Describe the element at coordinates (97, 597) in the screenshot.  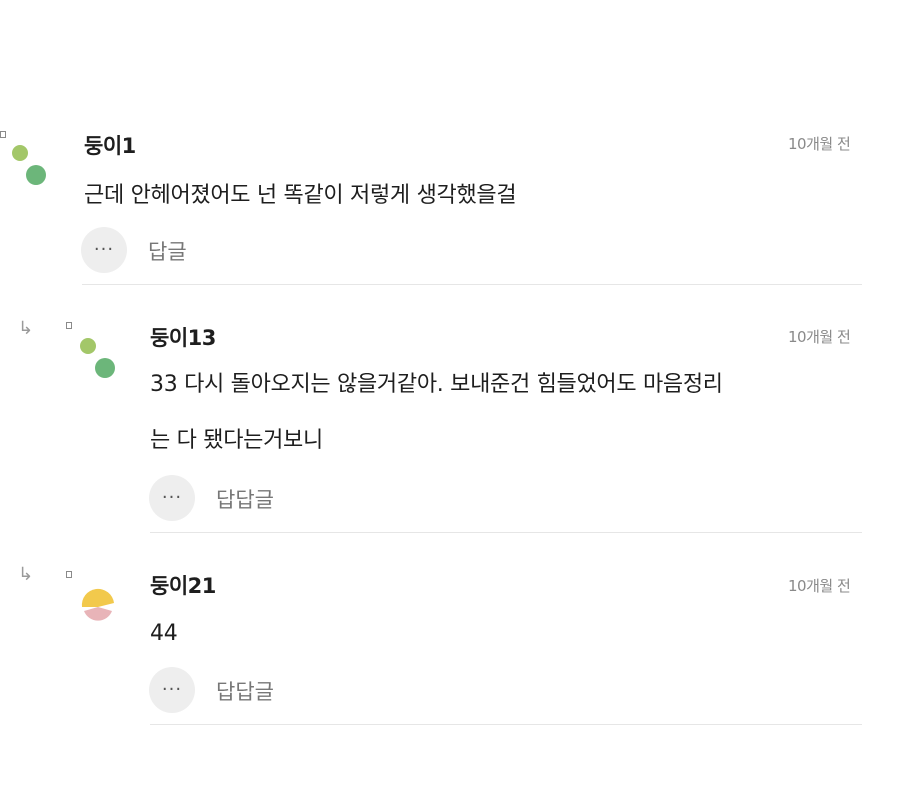
I see `avatar-shape-yellow` at that location.